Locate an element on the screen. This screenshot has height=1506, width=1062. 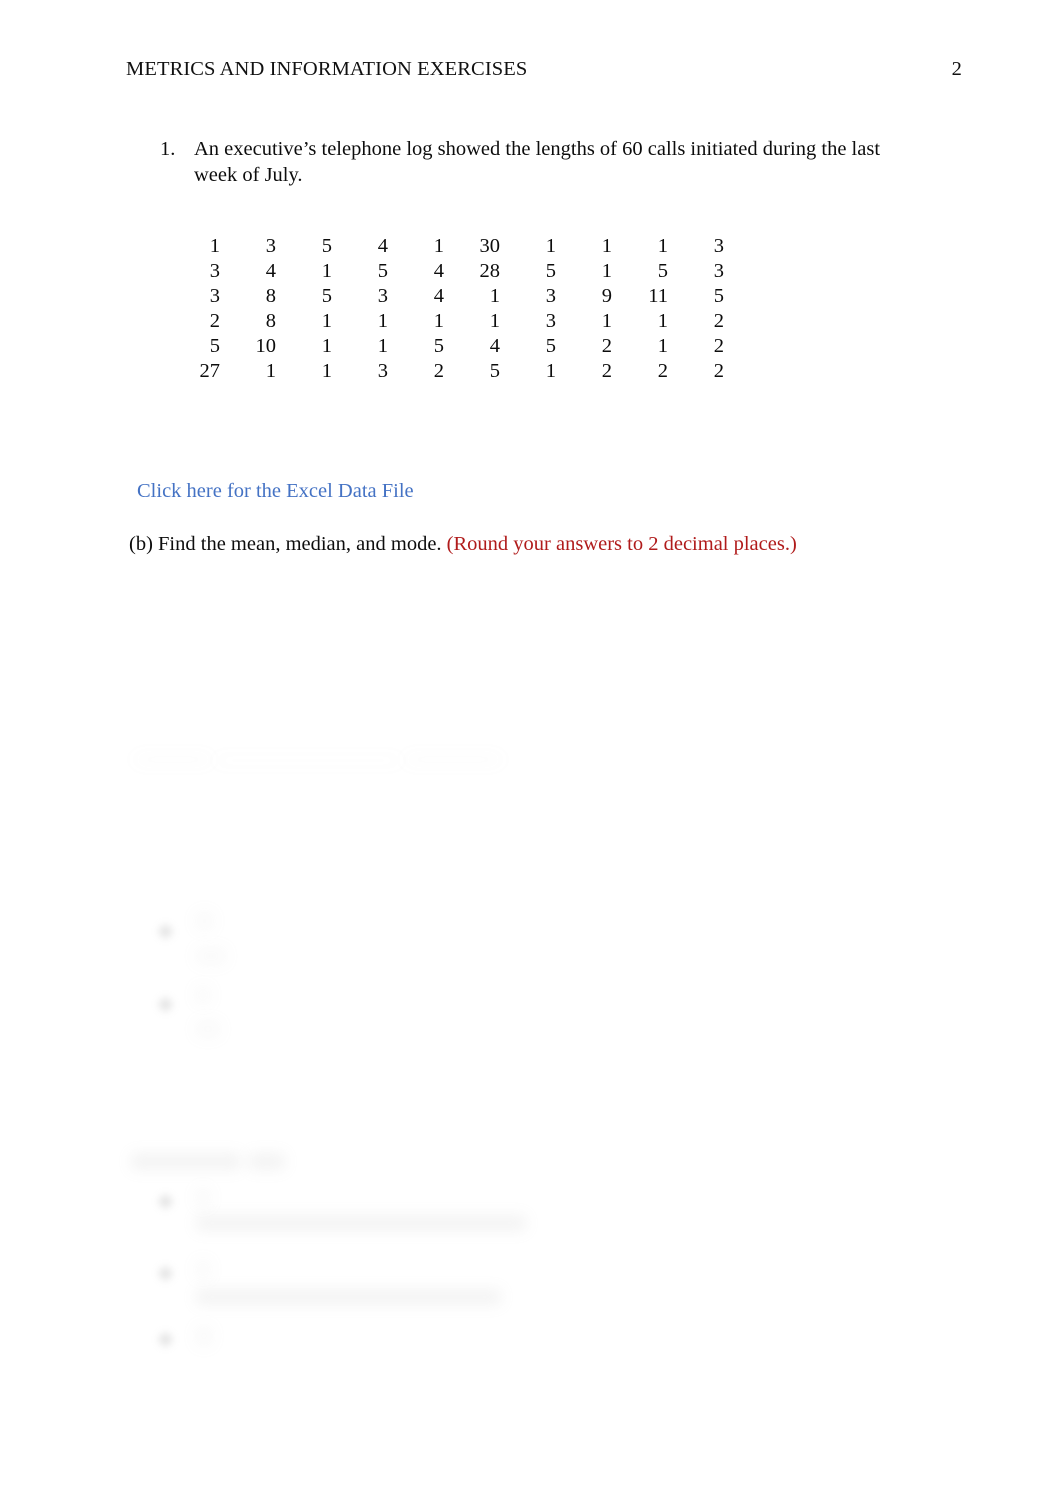
table-row: 5 10 1 1 5 4 5 2 1 2 is located at coordinates (444, 346).